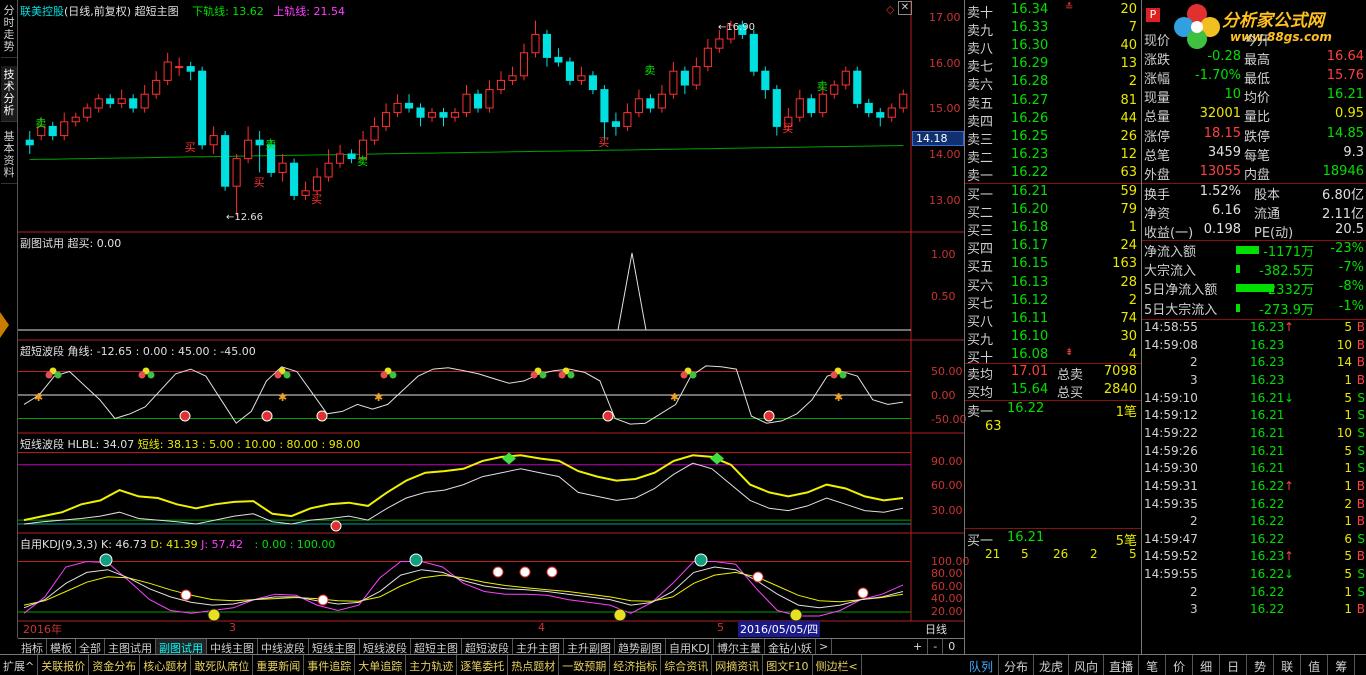 Image resolution: width=1366 pixels, height=675 pixels. What do you see at coordinates (90, 647) in the screenshot?
I see `indicator-tab: 全部` at bounding box center [90, 647].